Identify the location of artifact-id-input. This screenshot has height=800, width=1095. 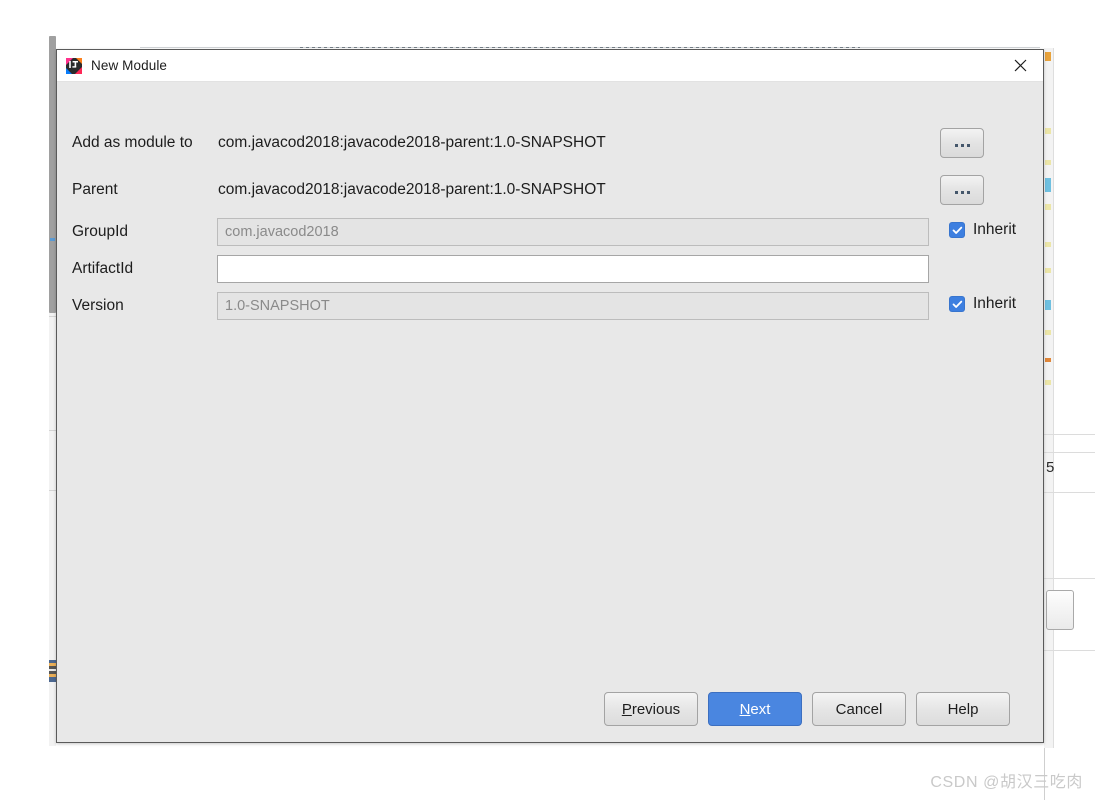
(573, 269).